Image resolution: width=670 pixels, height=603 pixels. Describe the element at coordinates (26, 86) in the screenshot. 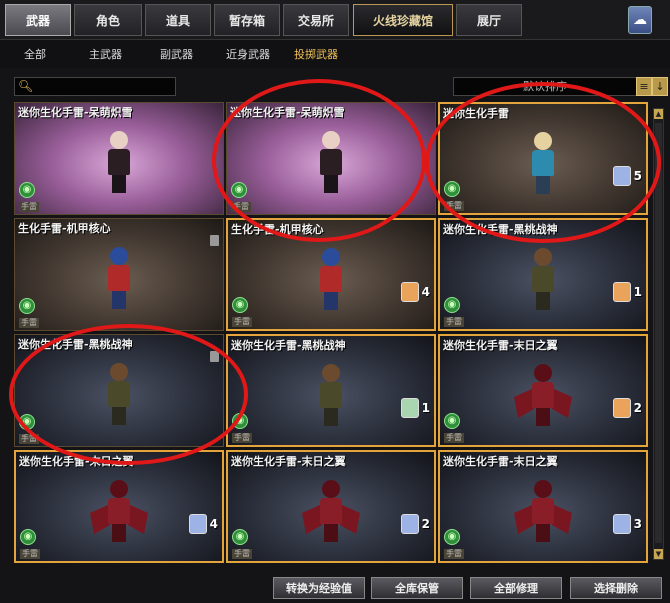

I see `search-icon: 🔍︎` at that location.